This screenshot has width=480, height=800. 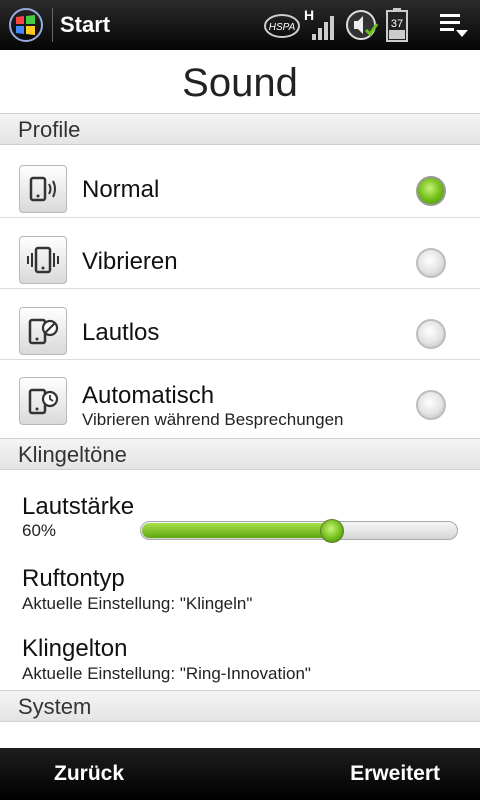 What do you see at coordinates (52, 25) in the screenshot?
I see `divider` at bounding box center [52, 25].